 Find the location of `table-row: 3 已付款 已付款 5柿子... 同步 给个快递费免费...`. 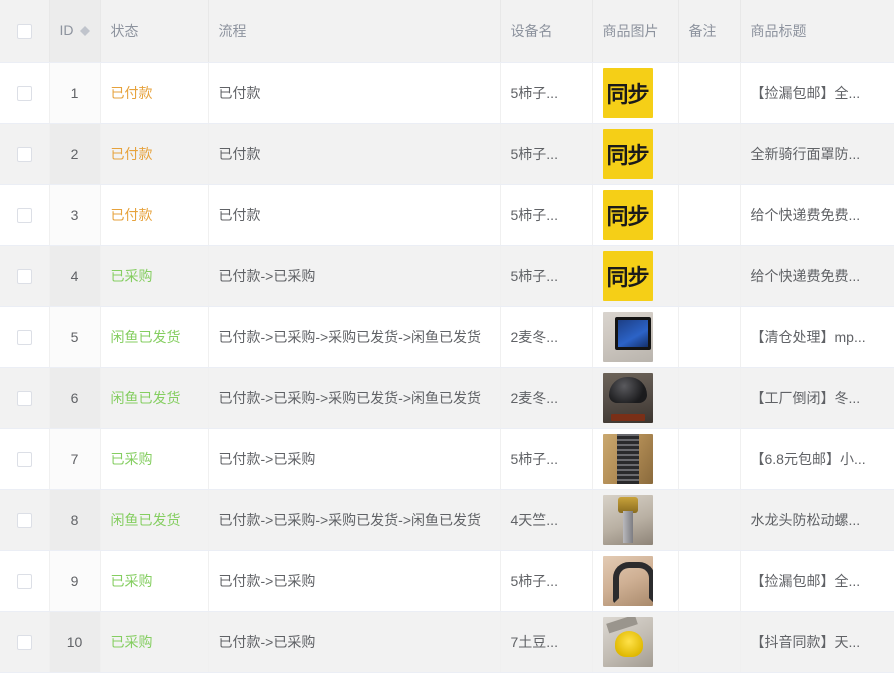

table-row: 3 已付款 已付款 5柿子... 同步 给个快递费免费... is located at coordinates (447, 215).